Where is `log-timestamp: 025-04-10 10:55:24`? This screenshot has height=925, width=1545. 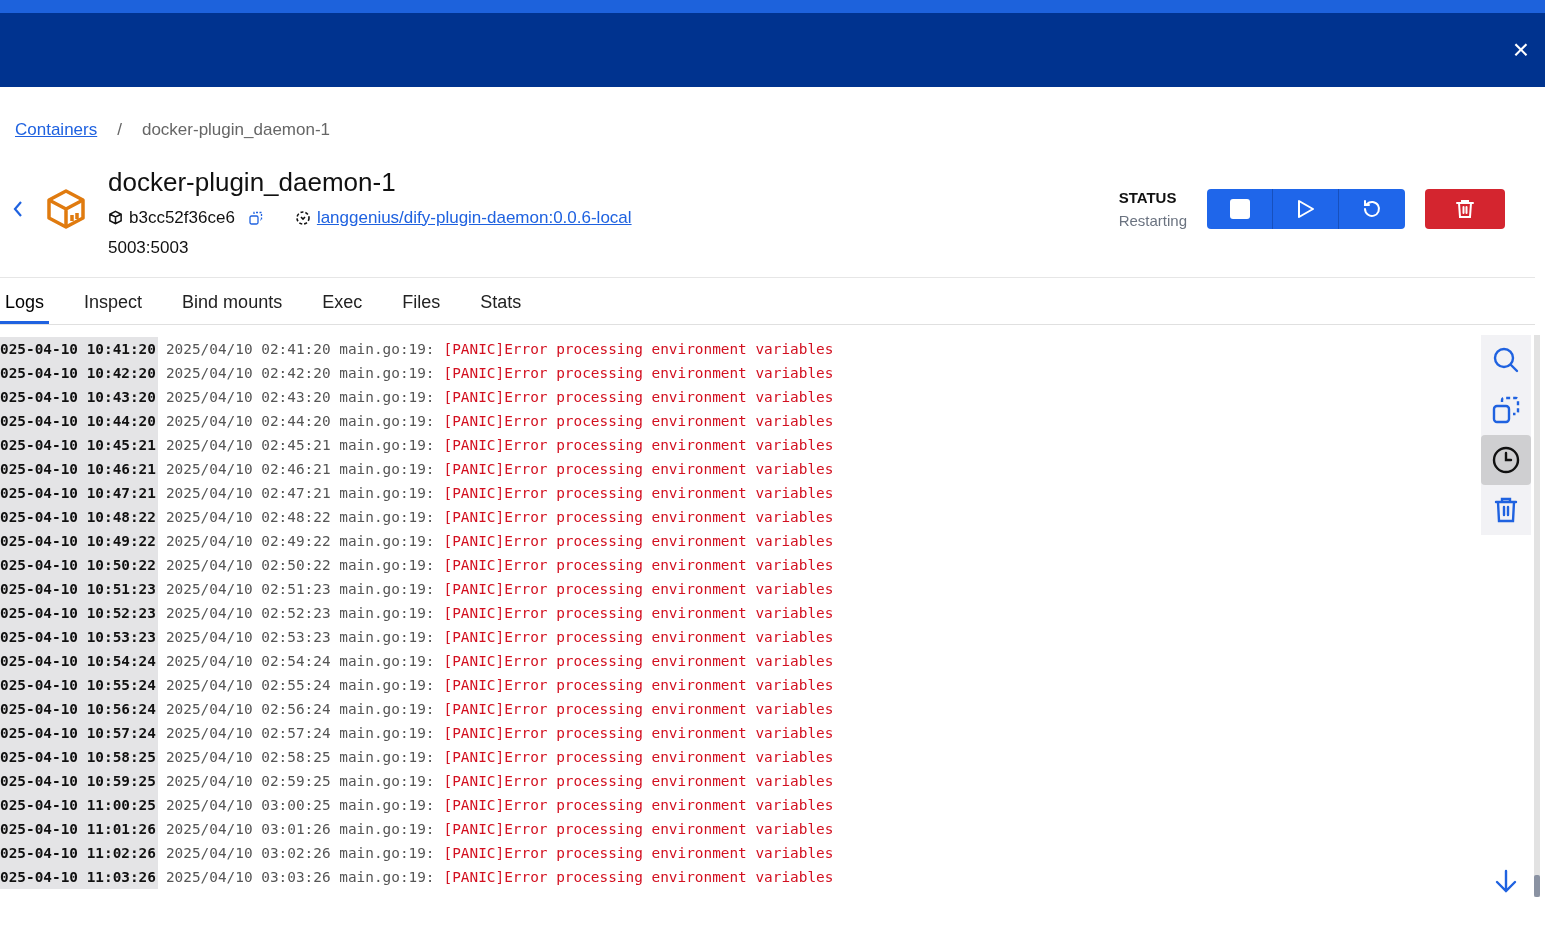
log-timestamp: 025-04-10 10:55:24 is located at coordinates (79, 685).